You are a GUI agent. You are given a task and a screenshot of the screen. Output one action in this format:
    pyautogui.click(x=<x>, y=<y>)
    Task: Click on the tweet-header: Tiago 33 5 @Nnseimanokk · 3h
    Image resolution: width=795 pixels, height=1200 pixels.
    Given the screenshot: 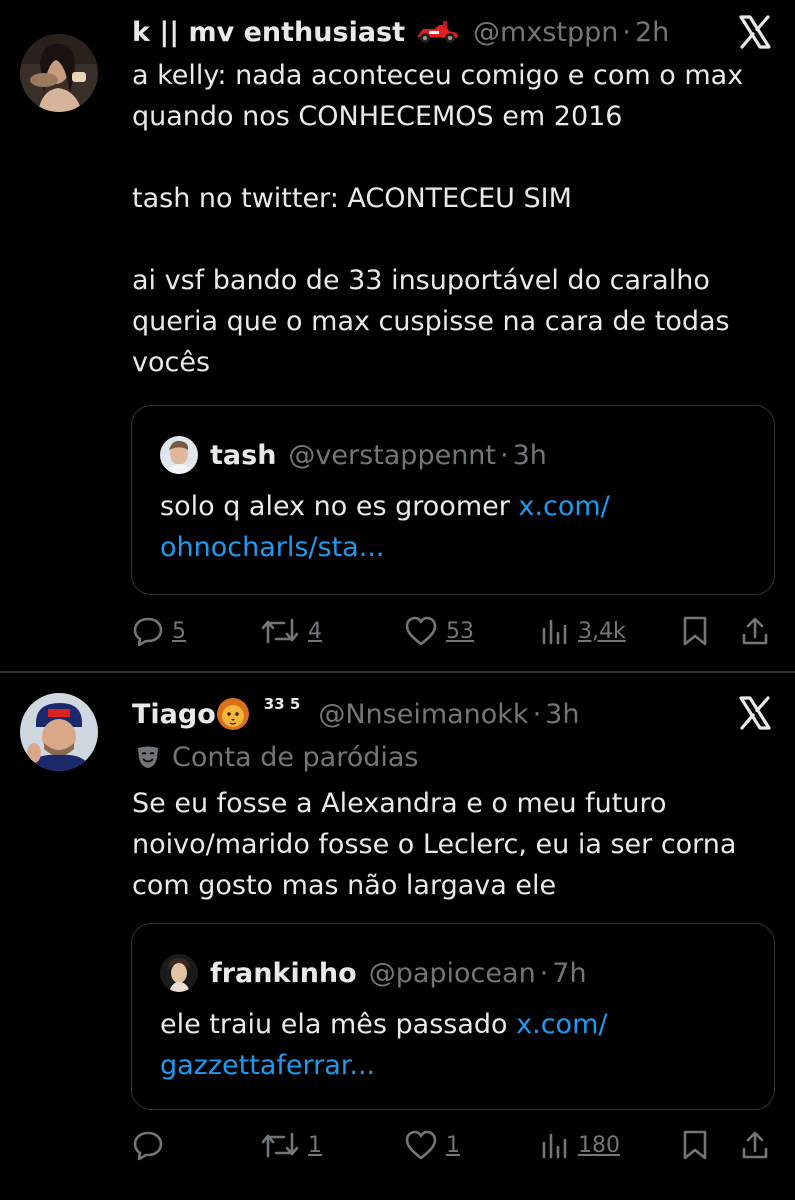 What is the action you would take?
    pyautogui.click(x=355, y=714)
    